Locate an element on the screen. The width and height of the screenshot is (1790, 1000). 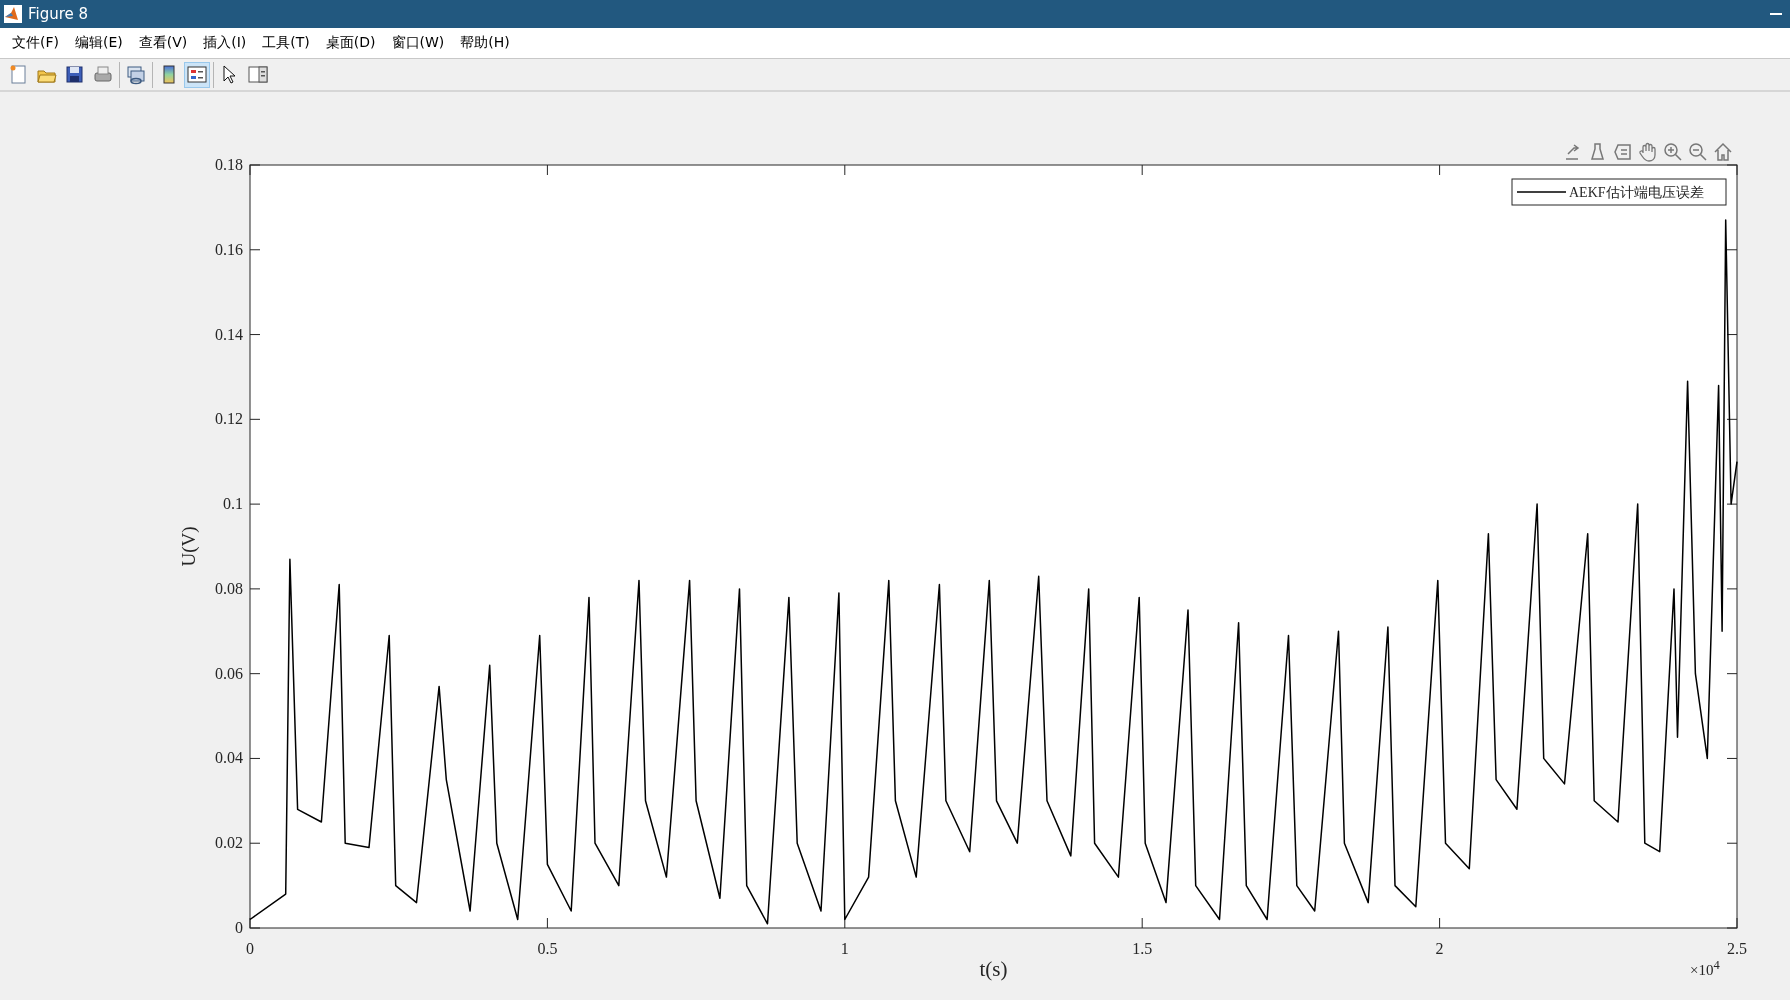
windows-link-icon is located at coordinates (136, 74).